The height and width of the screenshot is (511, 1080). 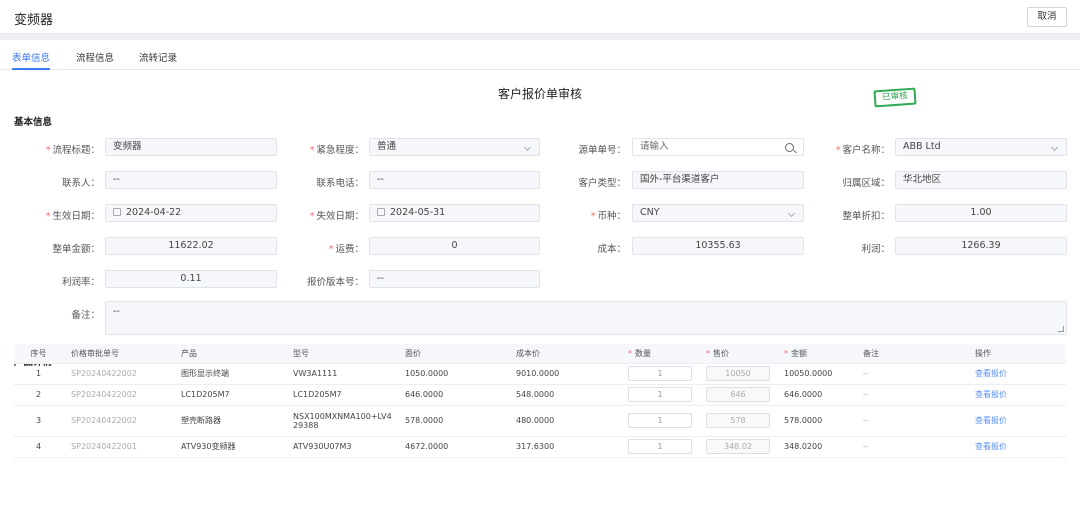 I want to click on tab-process-info: 流程信息, so click(x=95, y=57).